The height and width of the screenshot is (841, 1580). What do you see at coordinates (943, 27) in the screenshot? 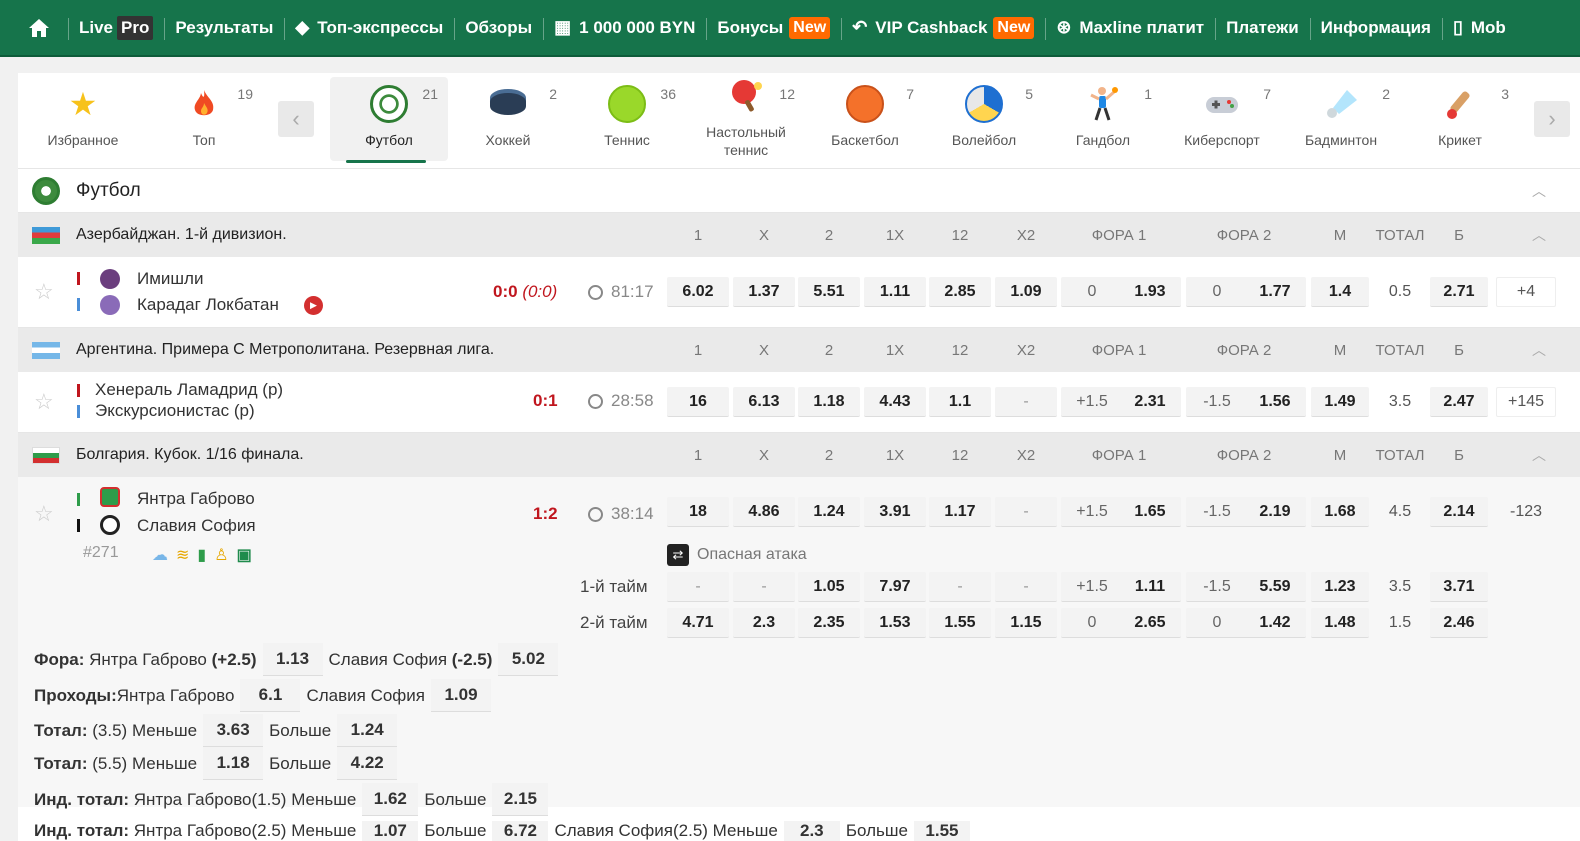
I see `nav-vip: ↶ VIP Cashback New` at bounding box center [943, 27].